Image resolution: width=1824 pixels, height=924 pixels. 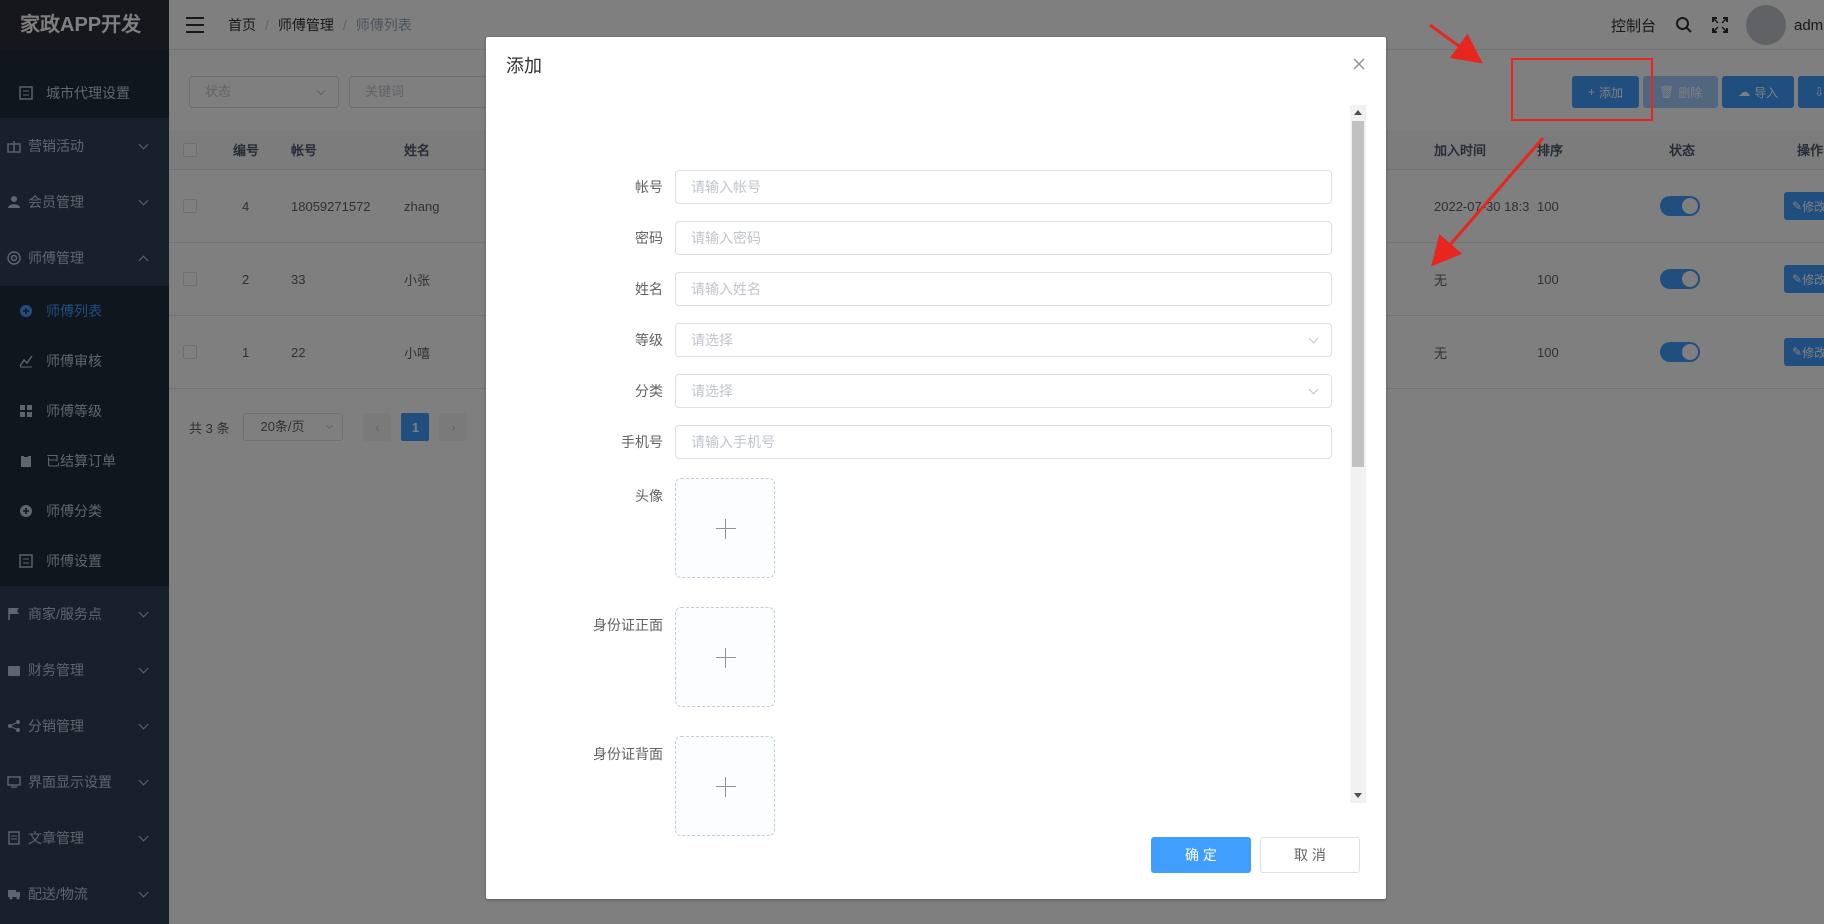 I want to click on dialog-scrollbar, so click(x=1358, y=454).